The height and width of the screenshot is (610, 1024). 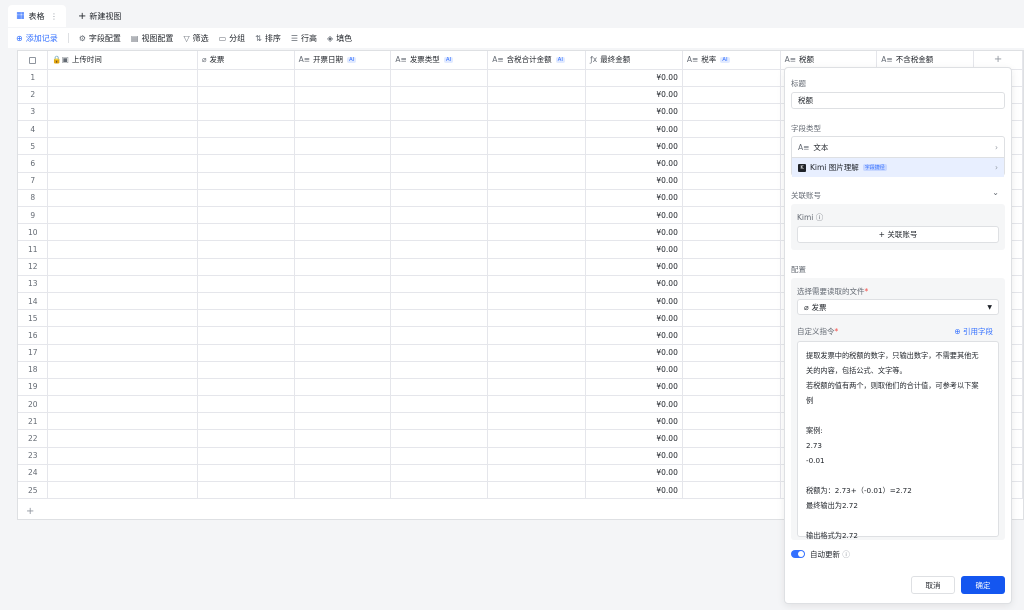 I want to click on title-input: 税额, so click(x=898, y=100).